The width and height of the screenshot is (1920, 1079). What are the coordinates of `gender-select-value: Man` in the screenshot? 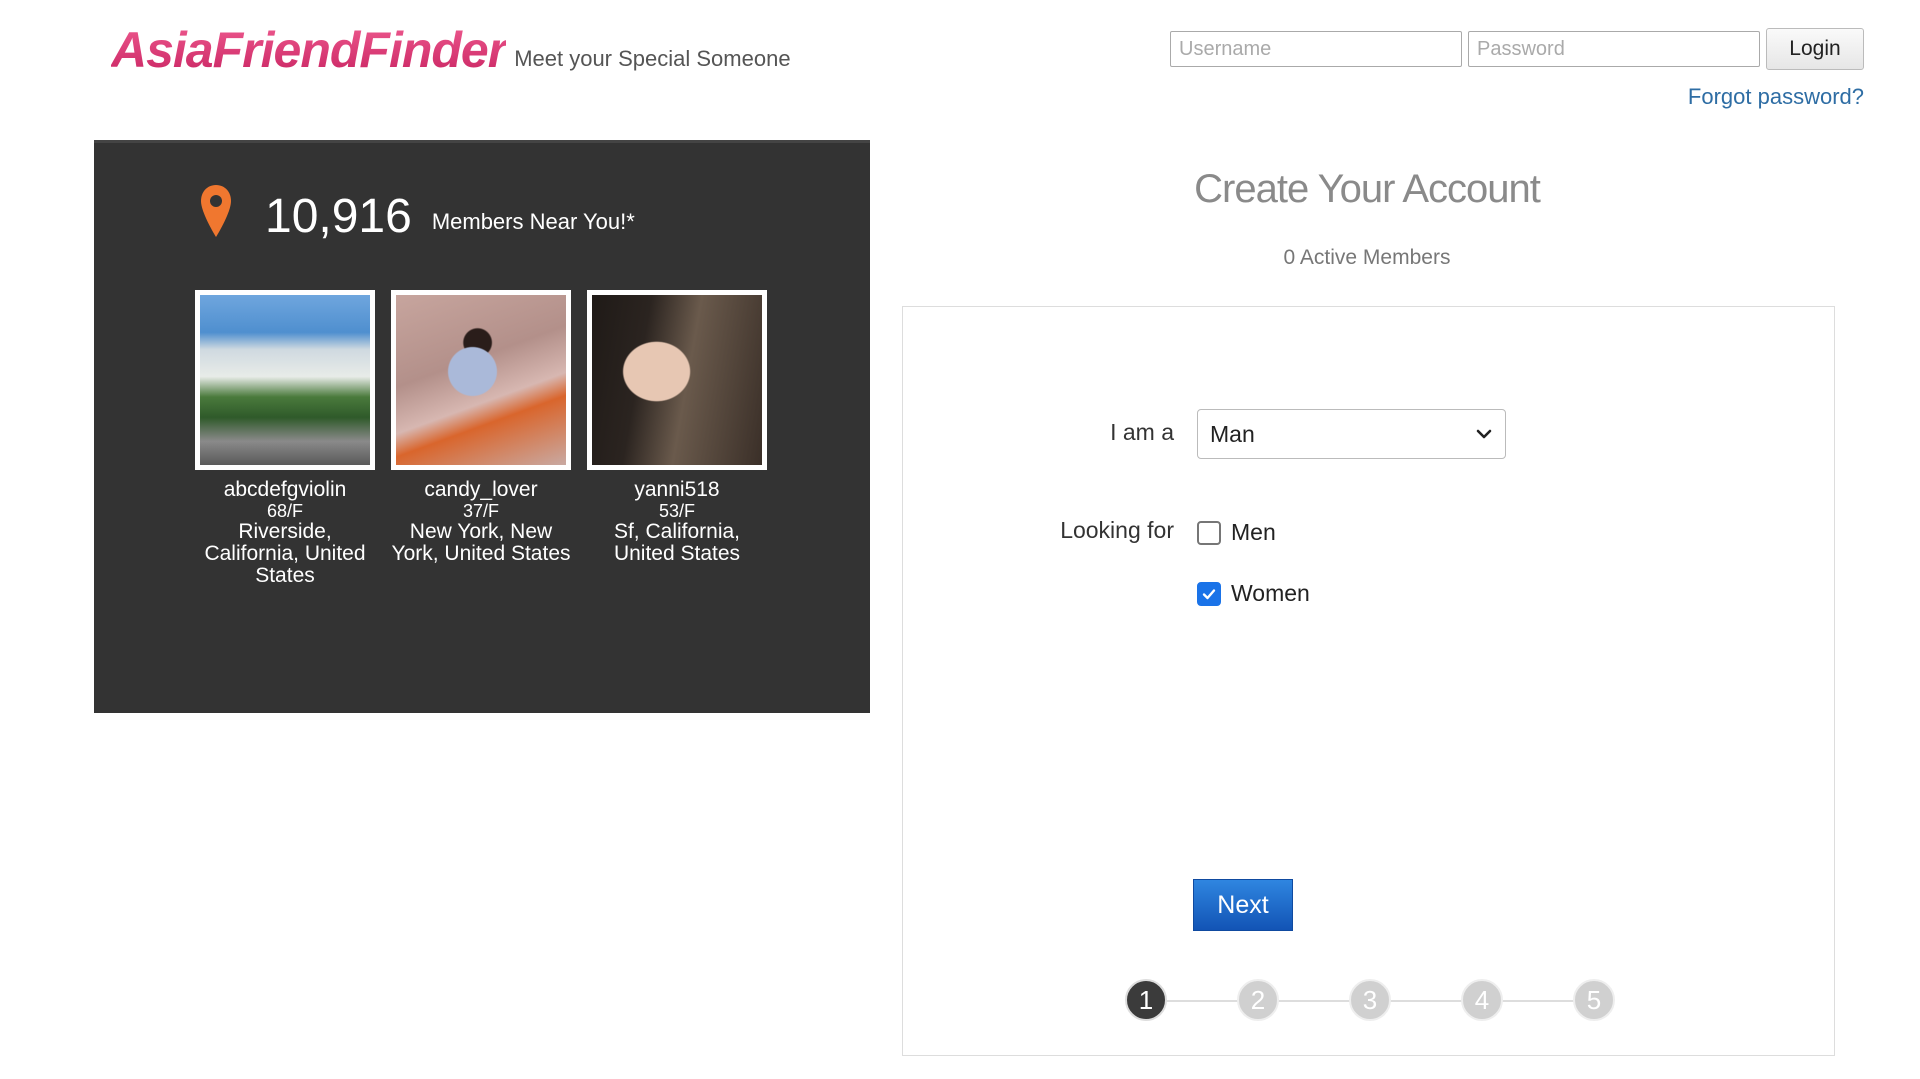 It's located at (1232, 433).